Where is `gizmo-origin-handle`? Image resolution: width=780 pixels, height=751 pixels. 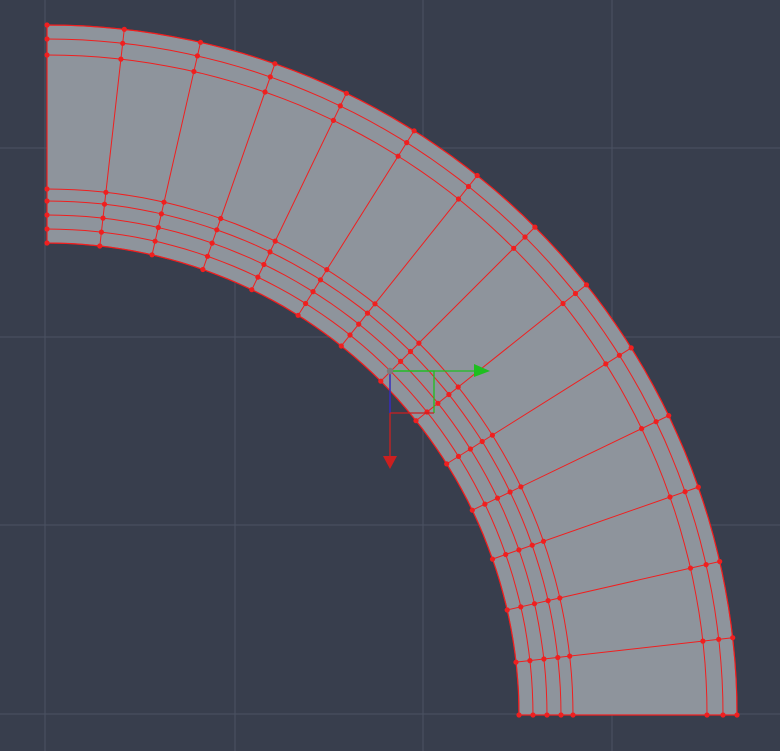 gizmo-origin-handle is located at coordinates (390, 371).